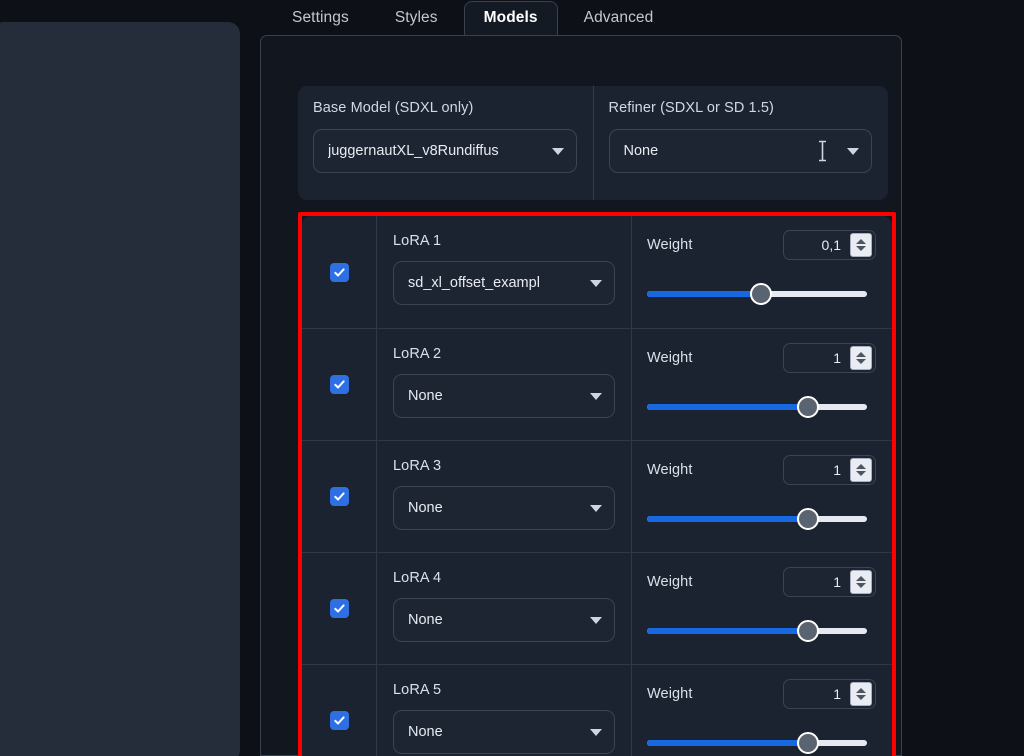  Describe the element at coordinates (320, 18) in the screenshot. I see `tab-settings: Settings` at that location.